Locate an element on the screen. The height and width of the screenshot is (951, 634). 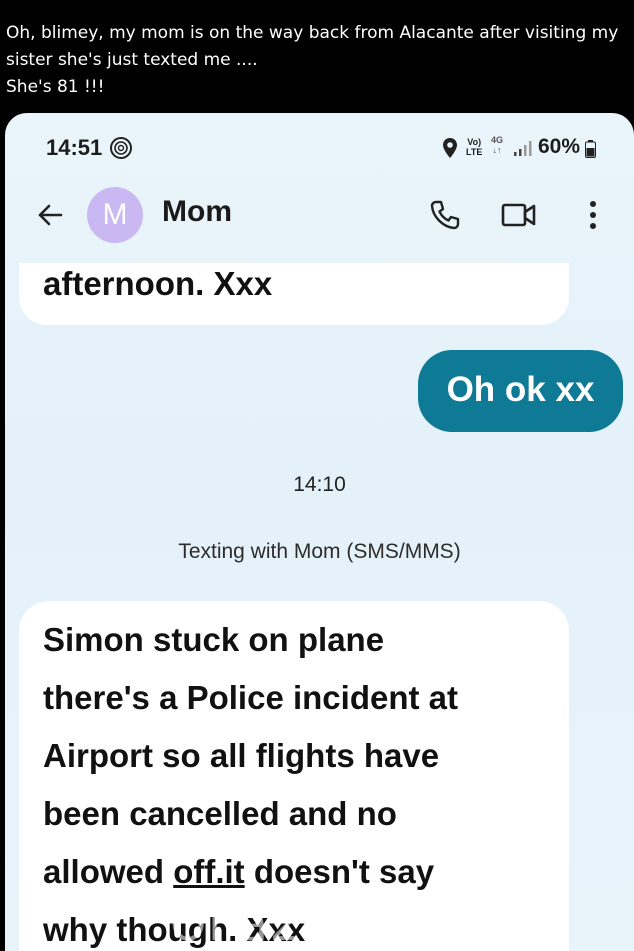
message-line: Airport so all flights have is located at coordinates (241, 755).